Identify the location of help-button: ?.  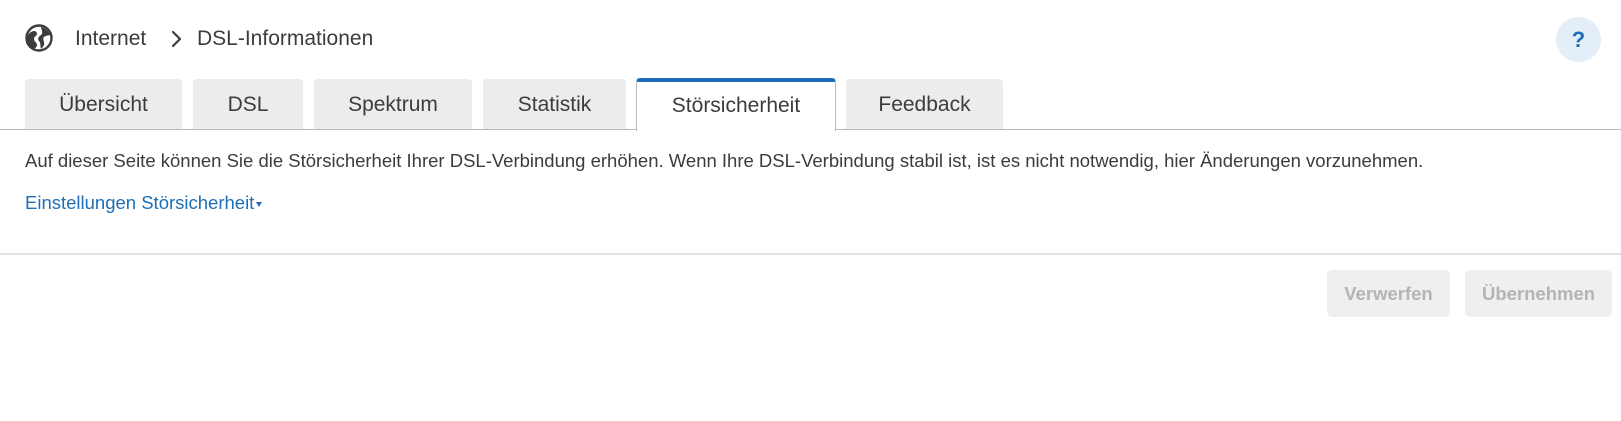
(1578, 39).